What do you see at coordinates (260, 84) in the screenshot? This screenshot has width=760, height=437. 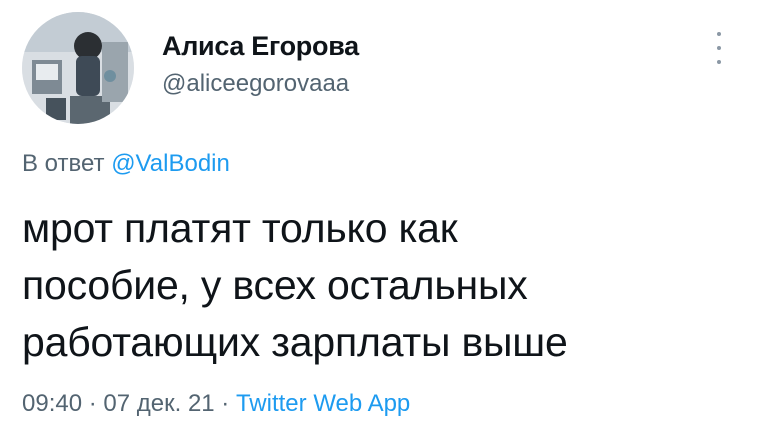 I see `user-handle: @aliceegorovaaa` at bounding box center [260, 84].